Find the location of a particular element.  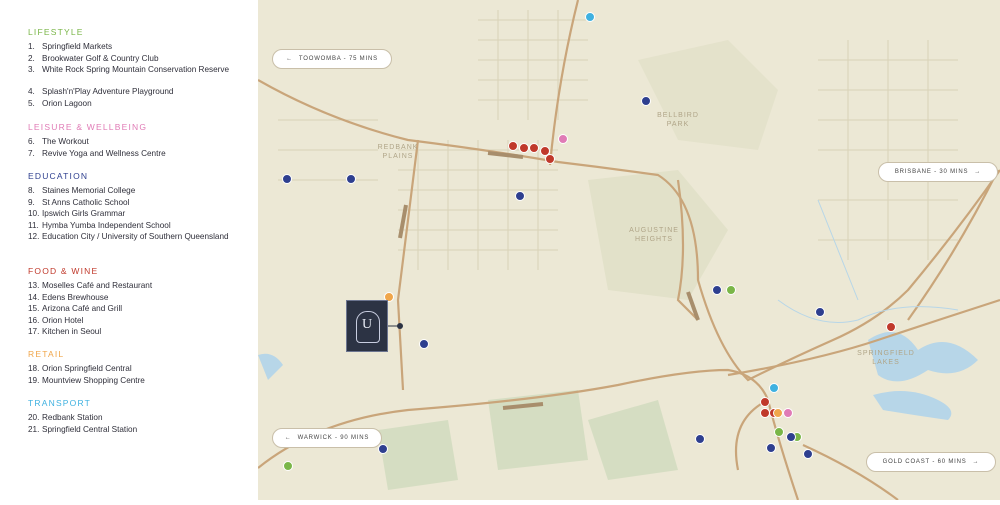

legend-item-label: The Workout is located at coordinates (65, 141).